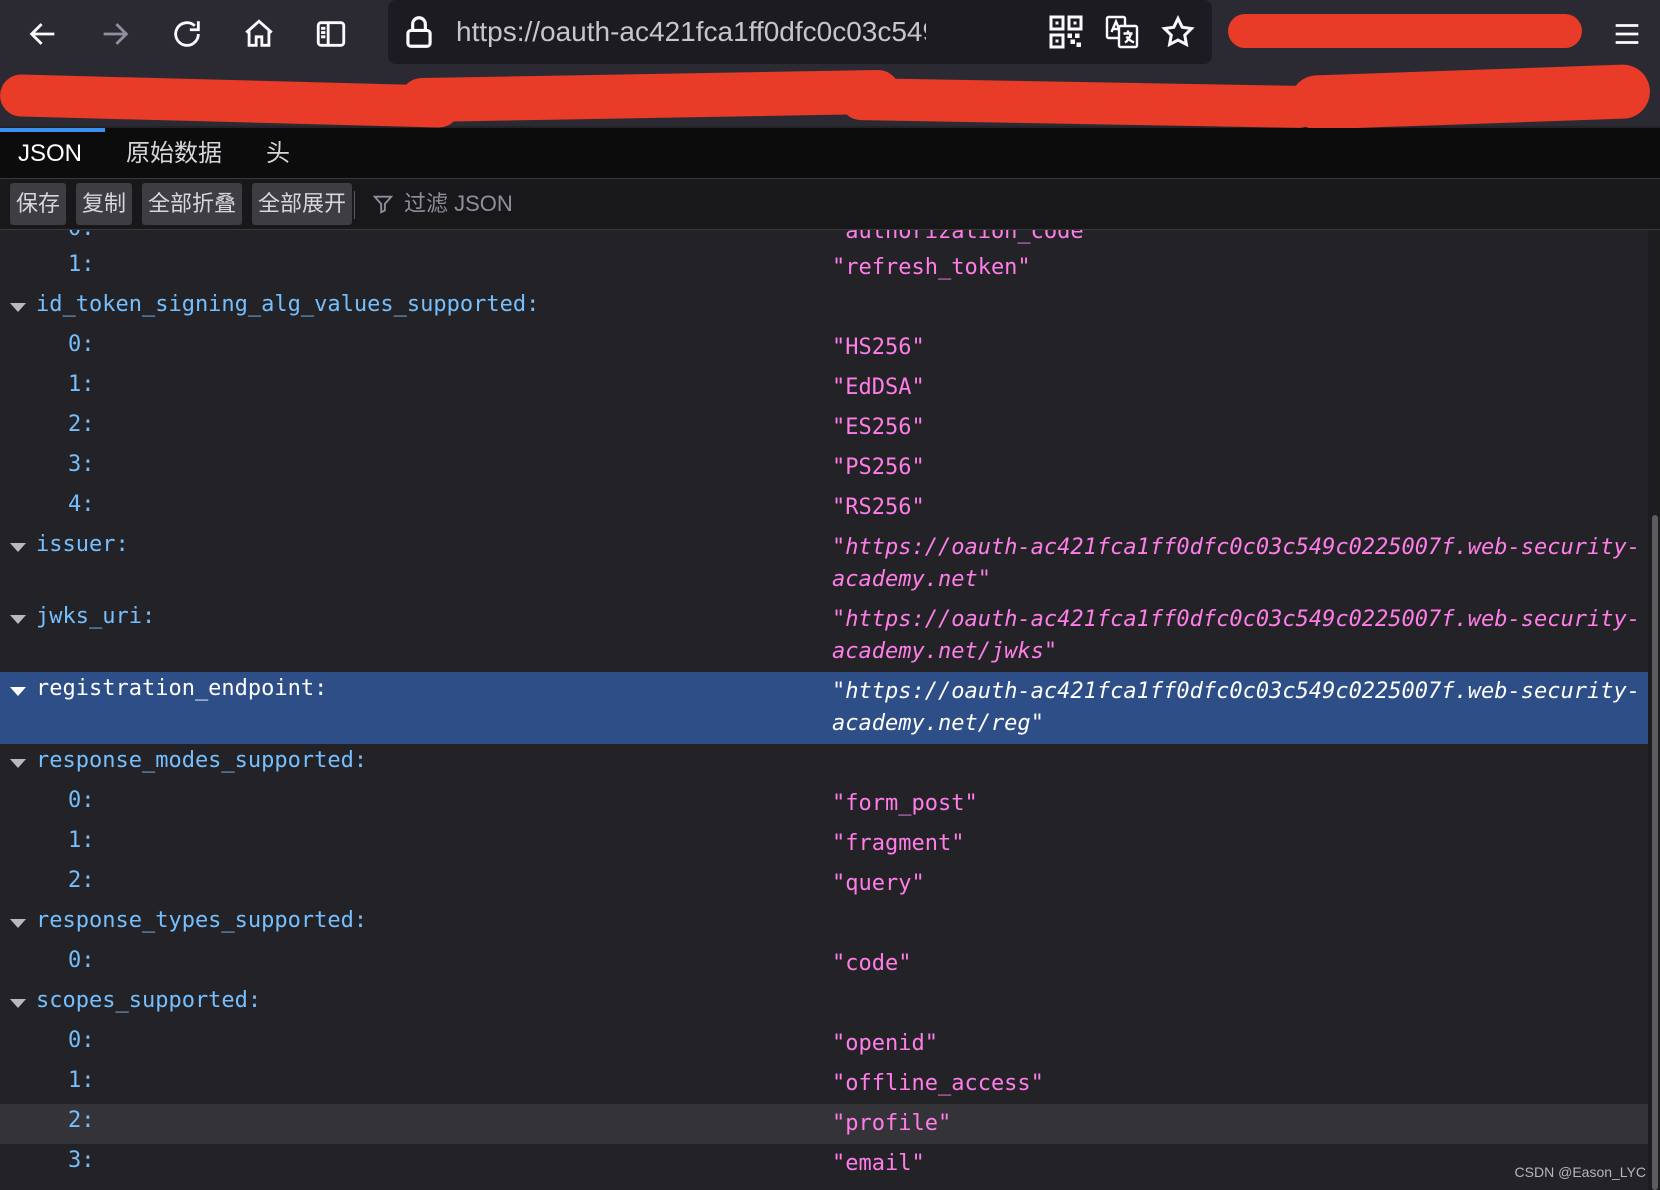 Image resolution: width=1660 pixels, height=1190 pixels. I want to click on filter-json-input: 过滤 JSON, so click(442, 204).